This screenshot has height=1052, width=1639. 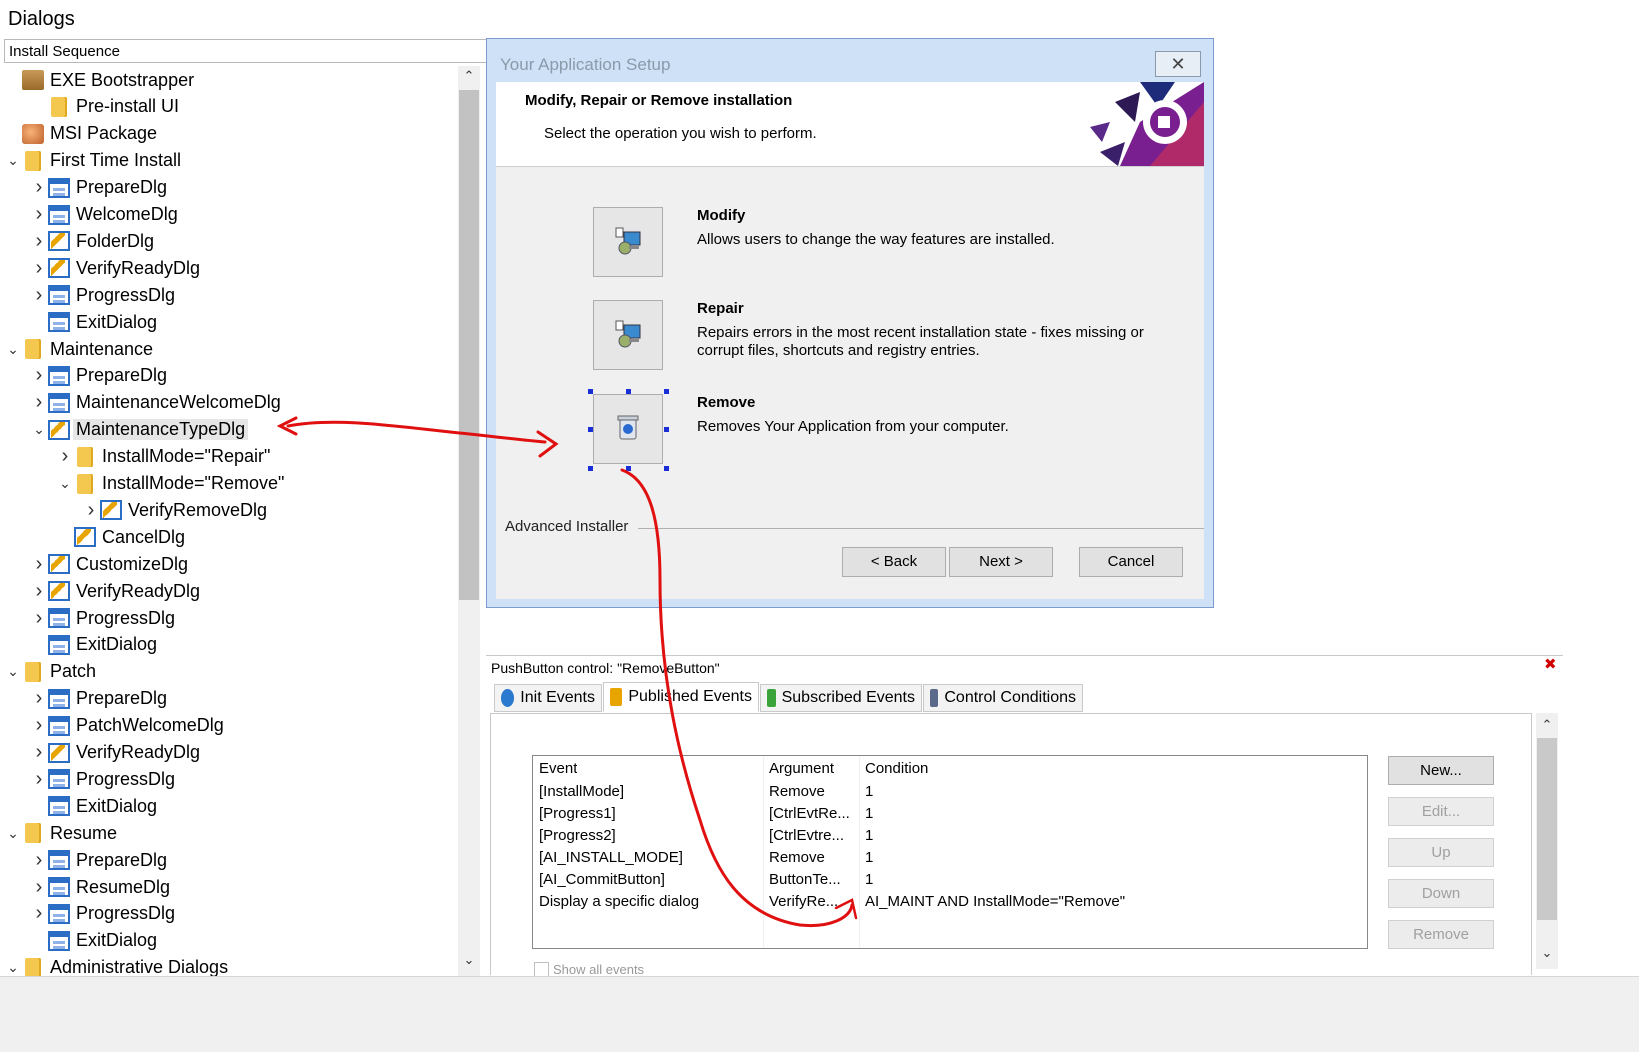 What do you see at coordinates (163, 457) in the screenshot?
I see `tree-node: › InstallMode="Repair"` at bounding box center [163, 457].